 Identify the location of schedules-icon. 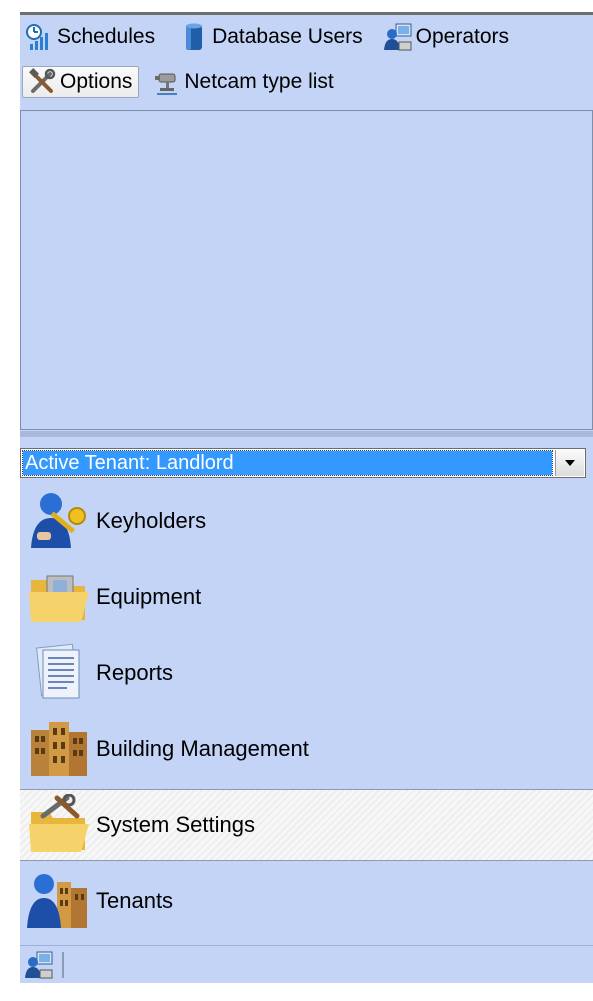
(39, 37).